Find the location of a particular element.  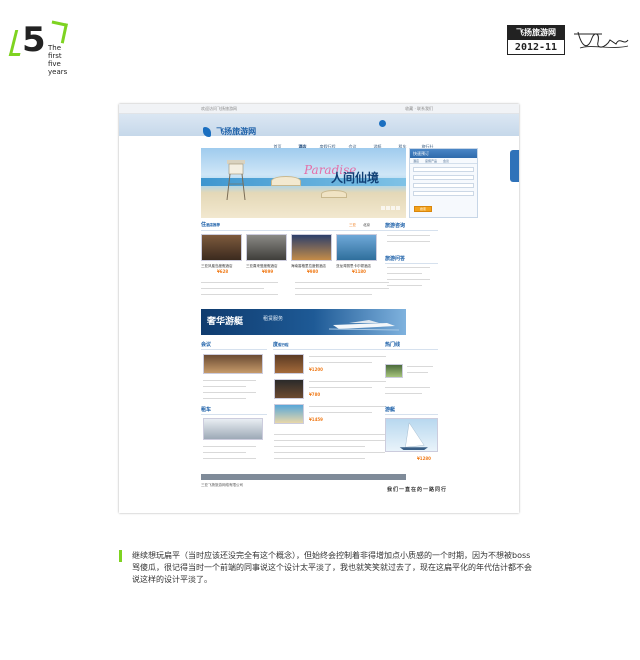

footer-slogan: 我们一直在的一路同行 is located at coordinates (417, 490).